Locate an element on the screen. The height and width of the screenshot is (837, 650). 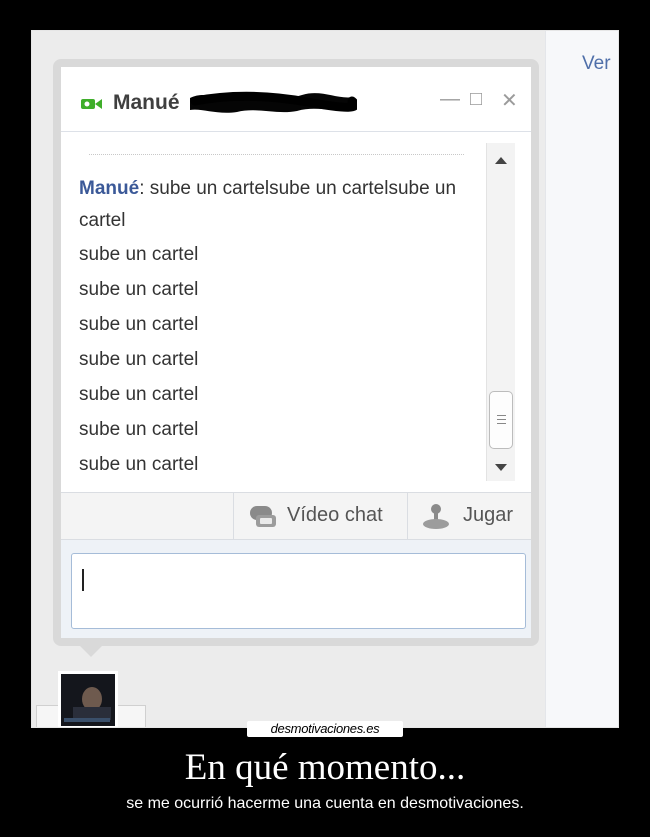
avatar-image is located at coordinates (88, 700).